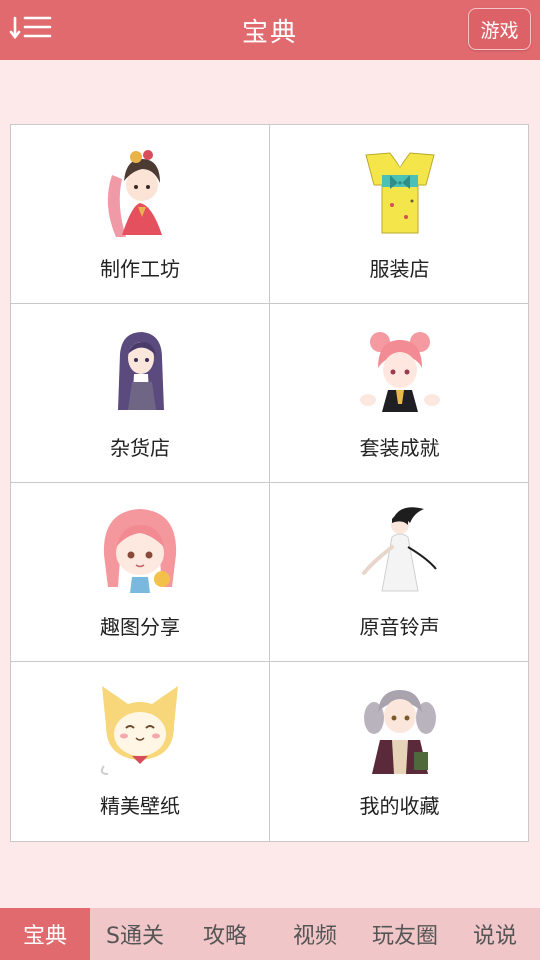 This screenshot has height=960, width=540. I want to click on grid-item-grocery: 杂货店, so click(140, 393).